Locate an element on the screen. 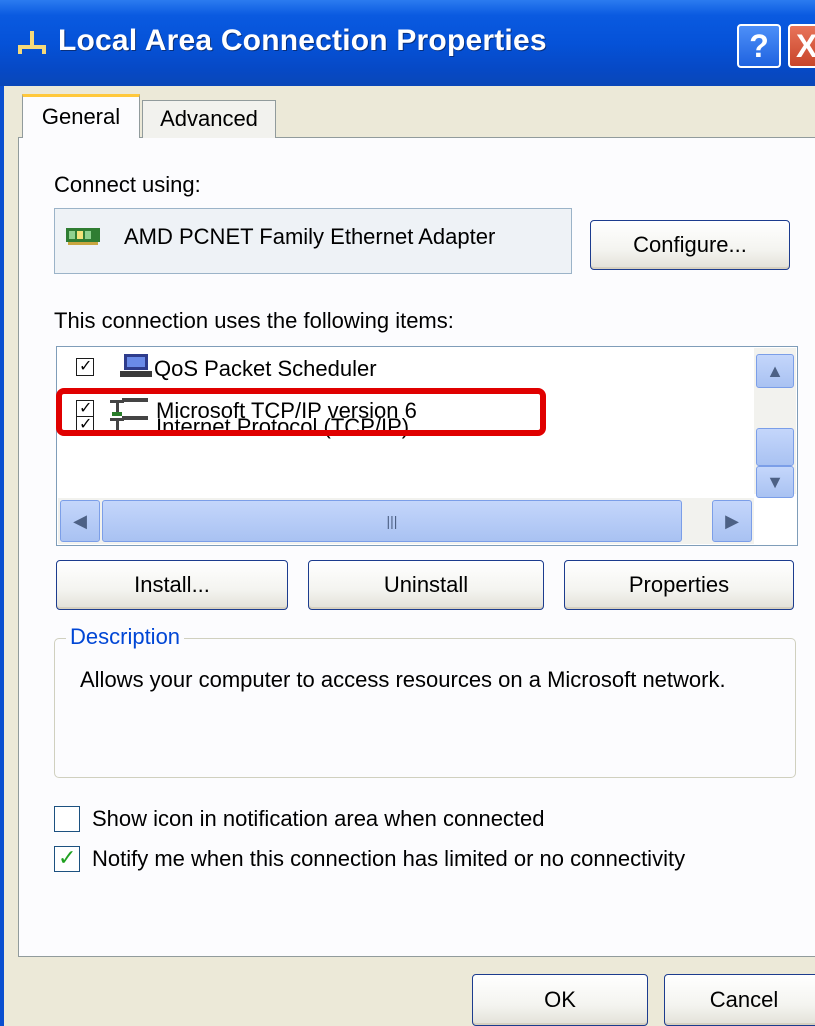 The height and width of the screenshot is (1026, 815). highlight-box is located at coordinates (301, 412).